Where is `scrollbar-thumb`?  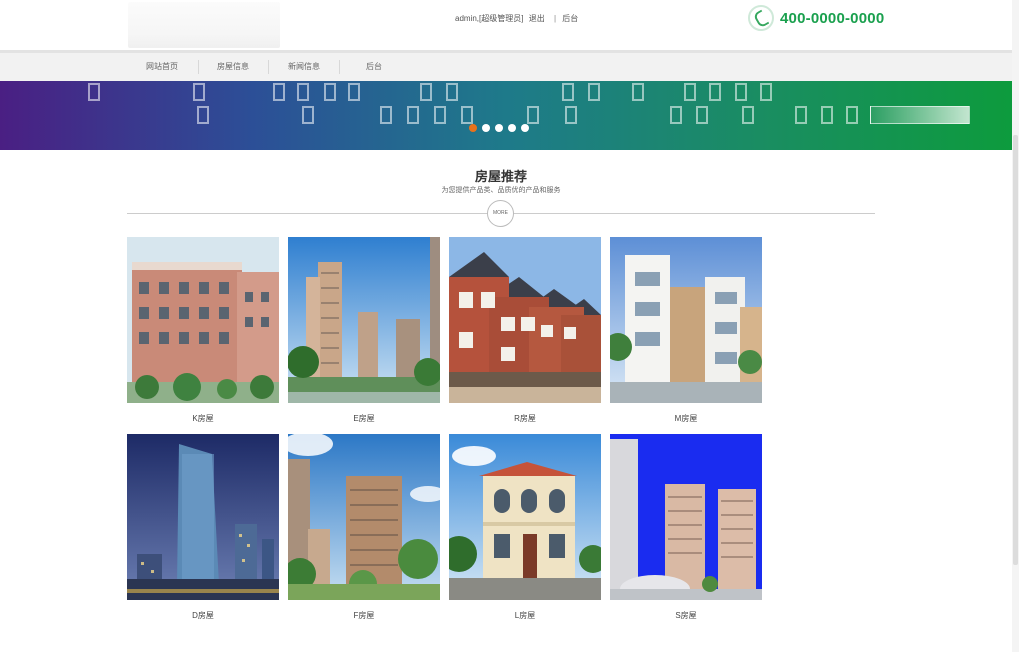 scrollbar-thumb is located at coordinates (1015, 350).